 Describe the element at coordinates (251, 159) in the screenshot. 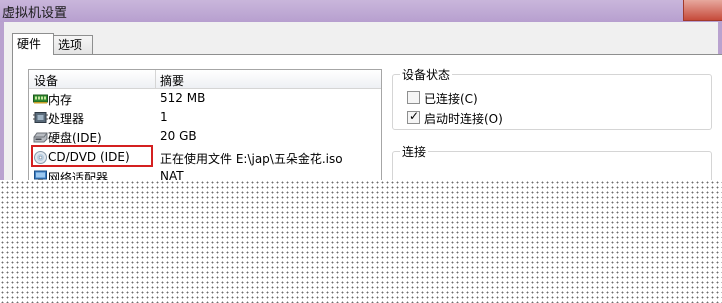

I see `device-summary: 正在使用文件 E:\jap\五朵金花.iso` at that location.